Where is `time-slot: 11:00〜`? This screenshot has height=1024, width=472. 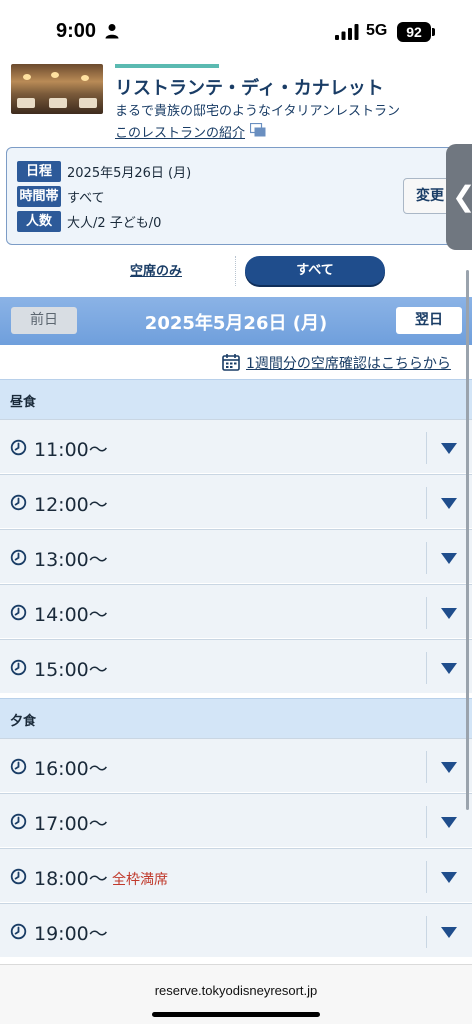 time-slot: 11:00〜 is located at coordinates (236, 446).